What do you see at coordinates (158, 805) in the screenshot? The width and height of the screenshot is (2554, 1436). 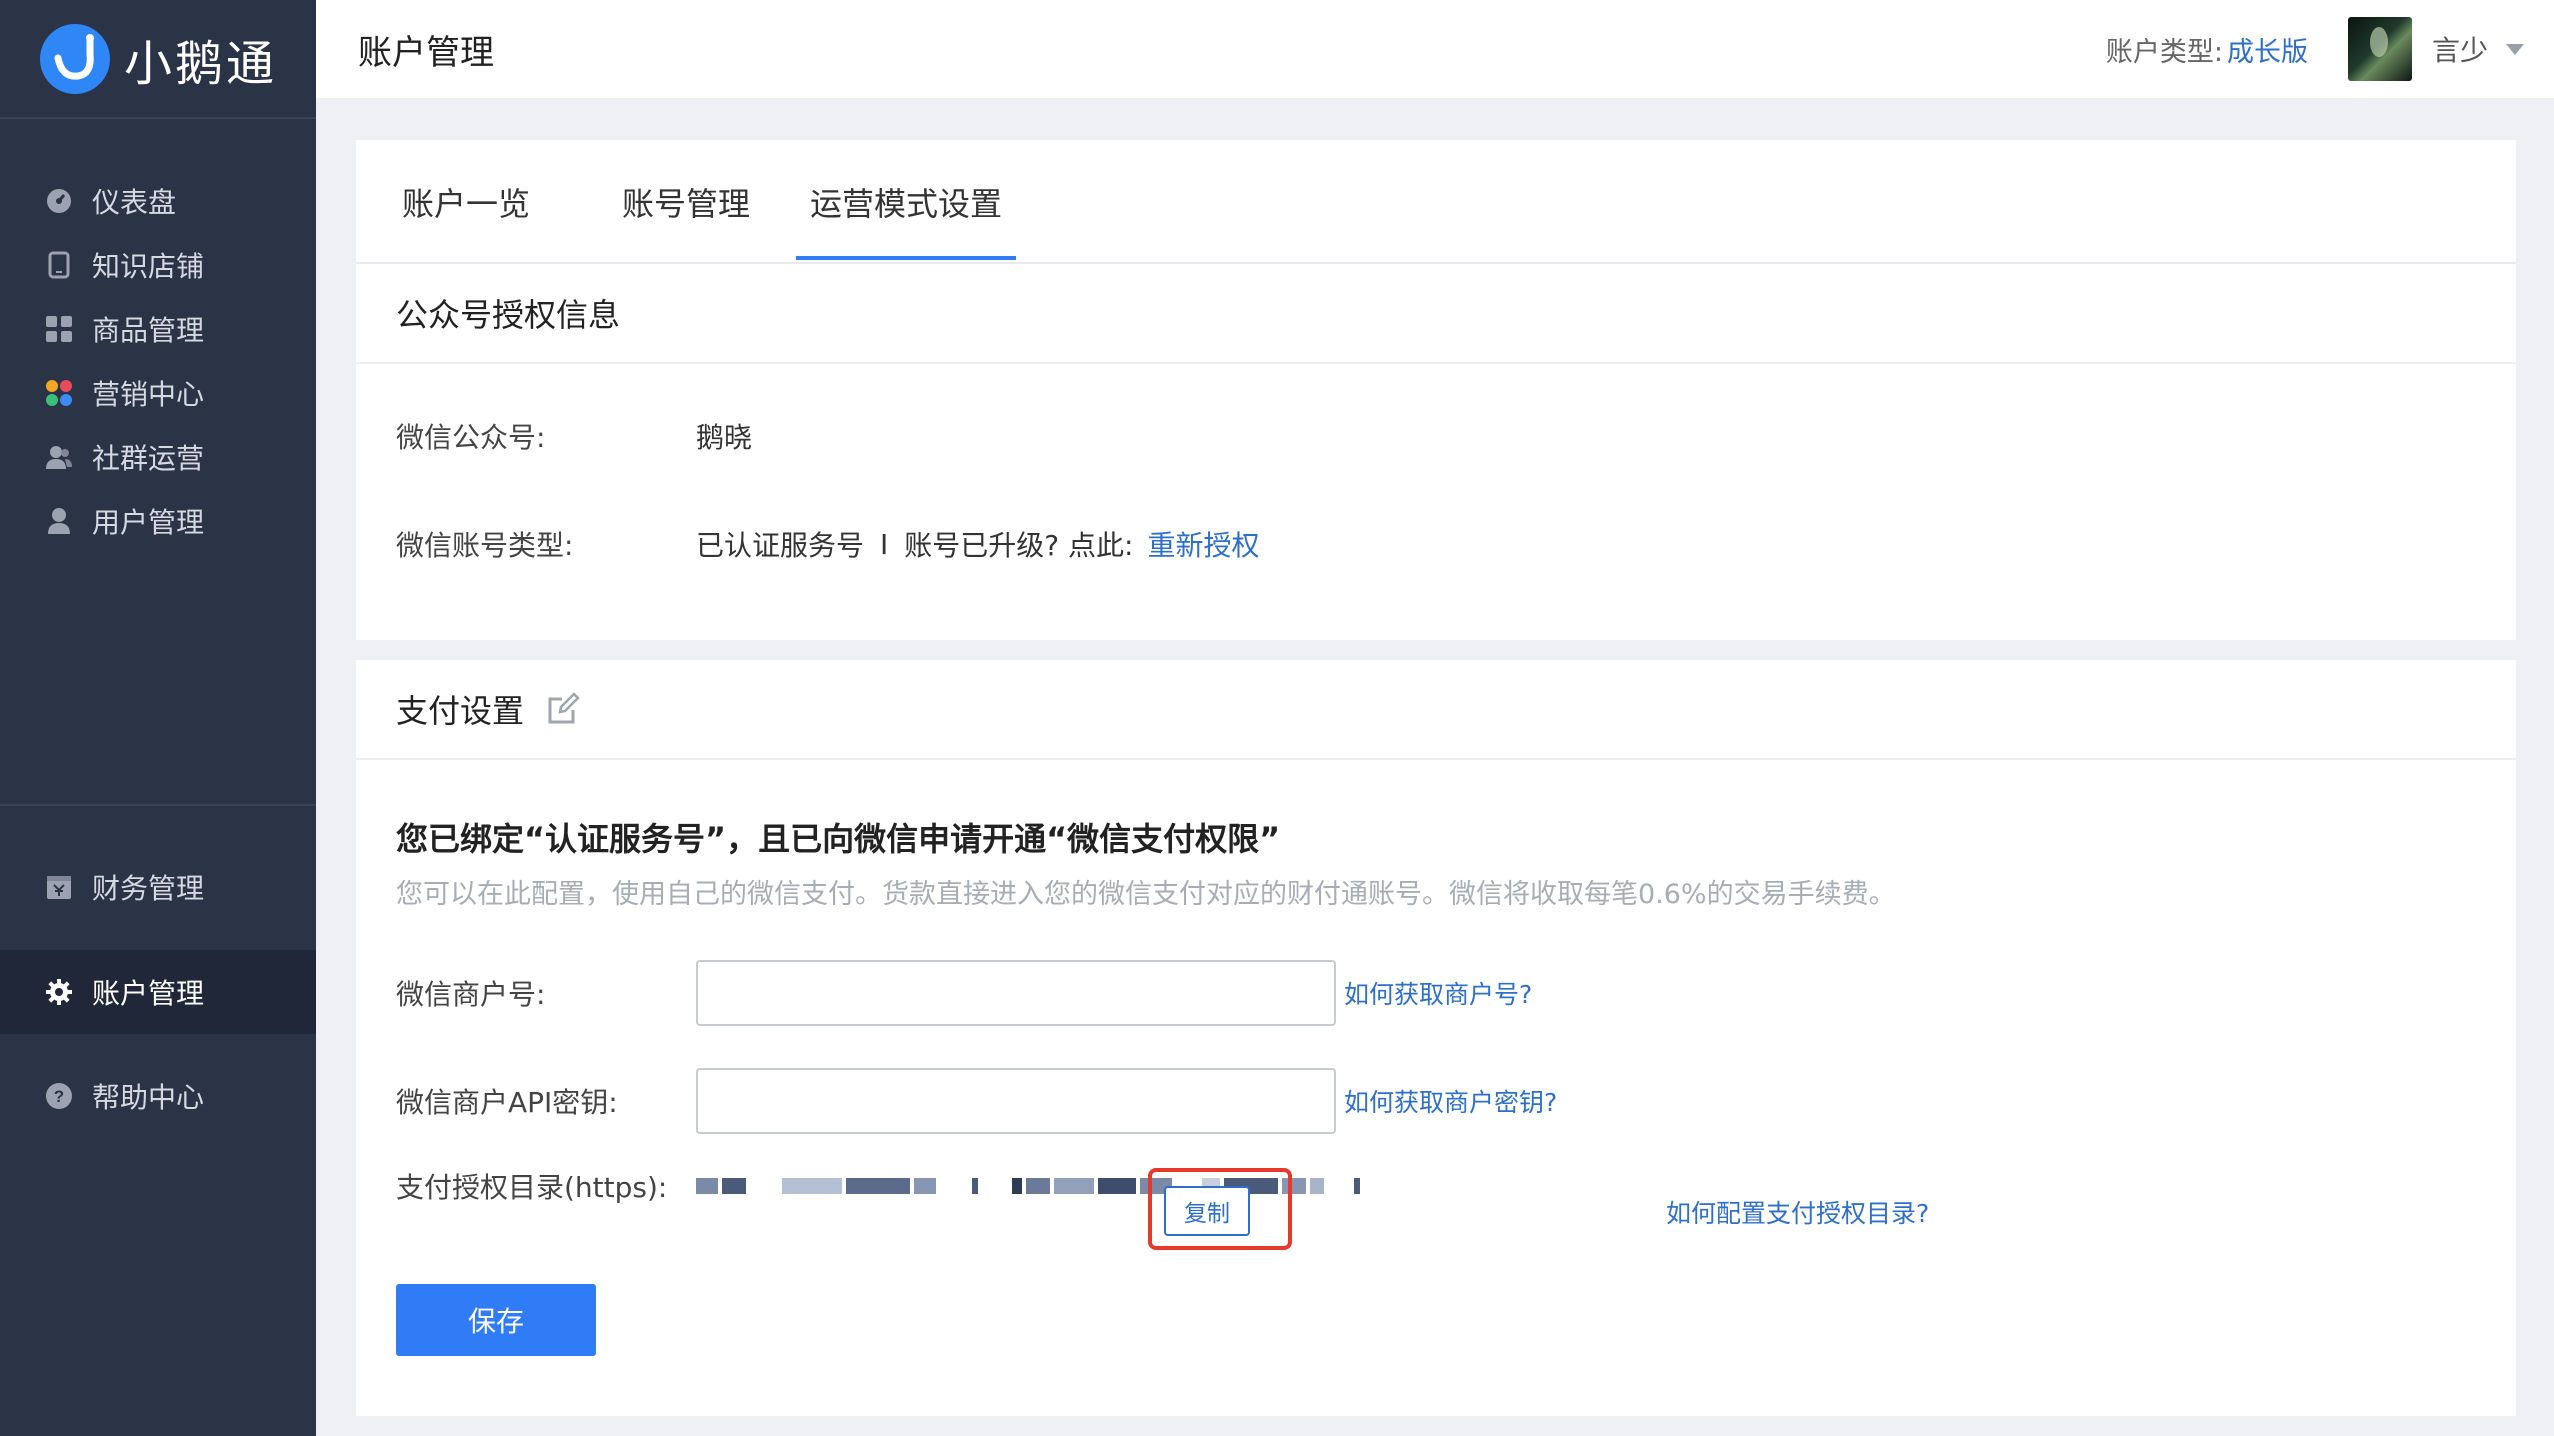 I see `sidebar-divider` at bounding box center [158, 805].